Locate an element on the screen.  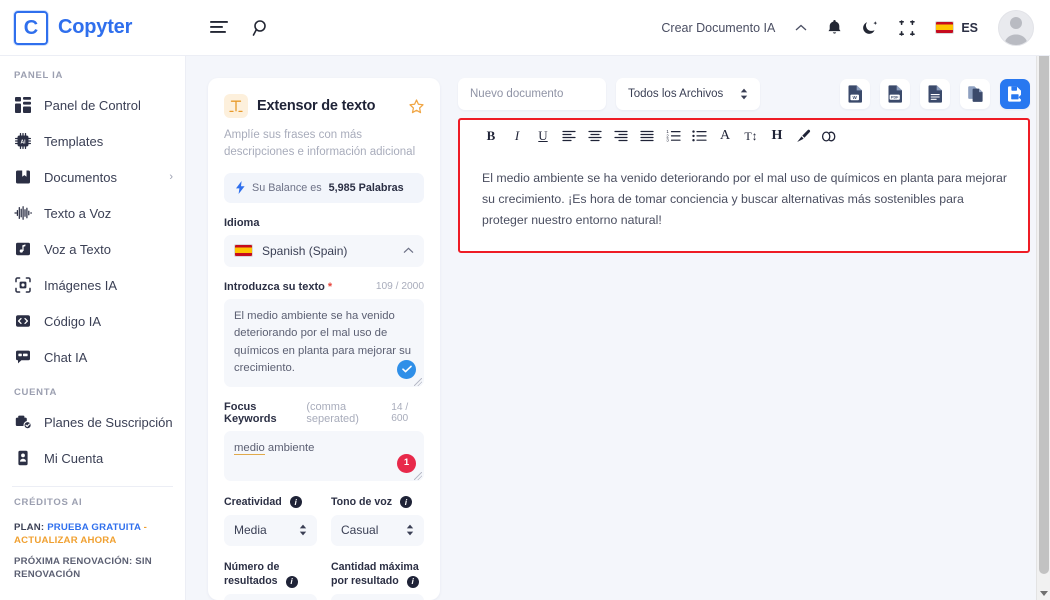
required-marker: * is located at coordinates (330, 286).